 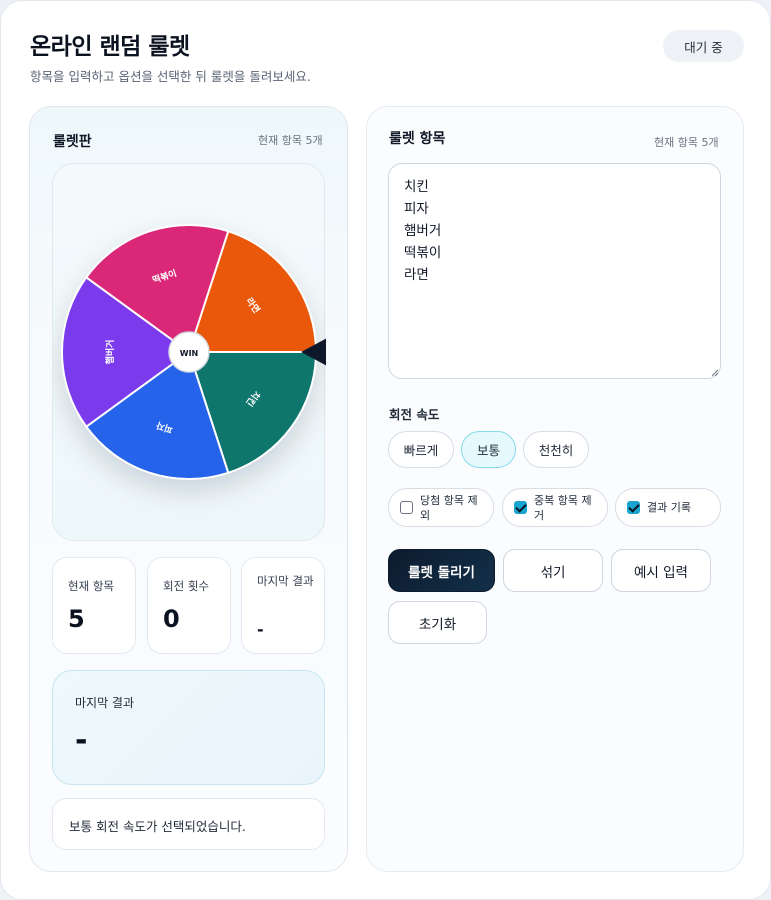 I want to click on result-value: -, so click(x=81, y=740).